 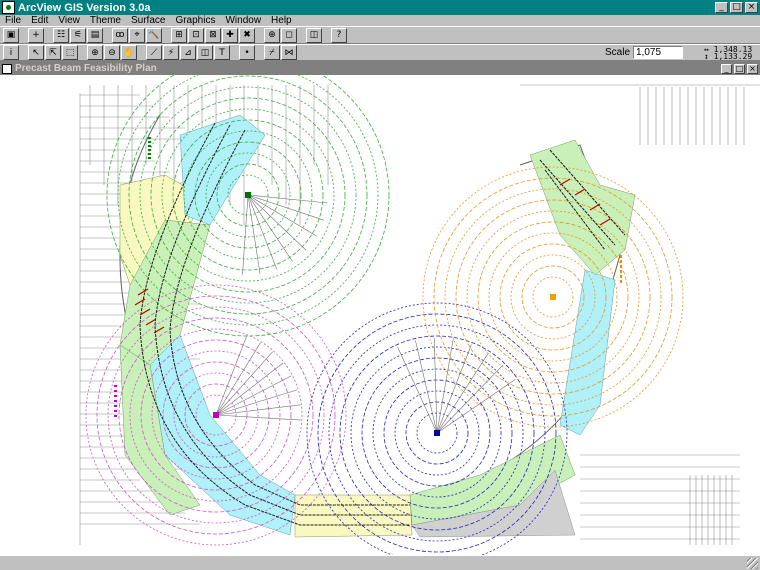 I want to click on area-icon: ⊿, so click(x=188, y=52).